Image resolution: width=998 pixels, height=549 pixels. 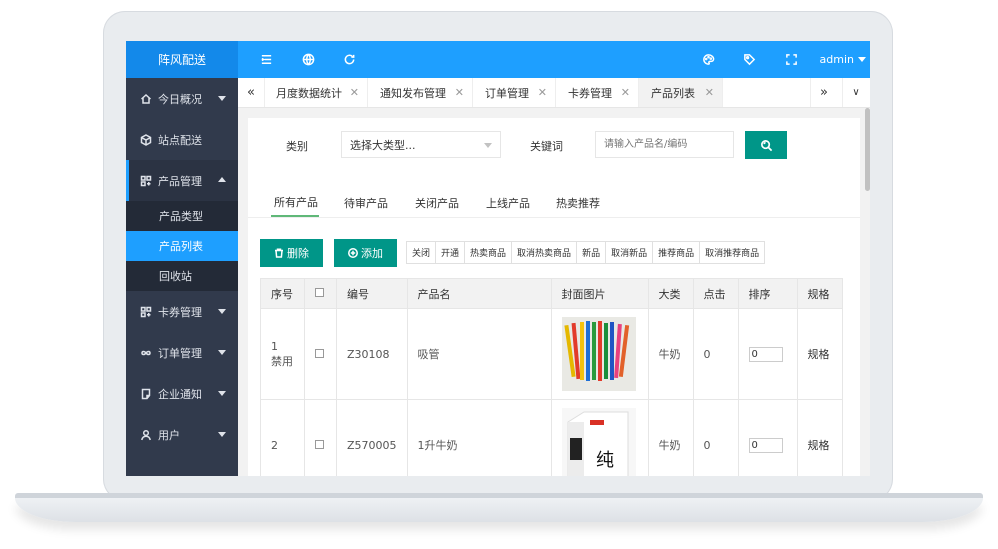 I want to click on op-unhot-button: 取消热卖商品, so click(x=544, y=252).